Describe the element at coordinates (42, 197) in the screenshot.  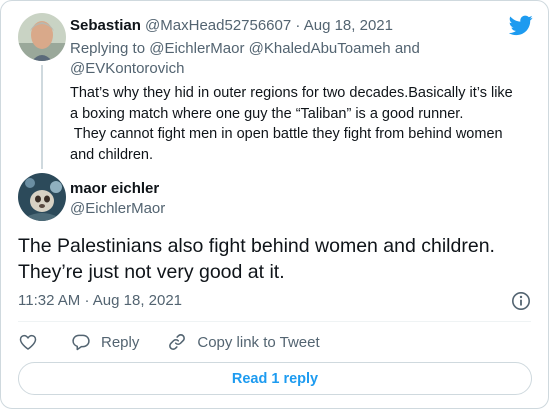
I see `maor-eichler-avatar` at that location.